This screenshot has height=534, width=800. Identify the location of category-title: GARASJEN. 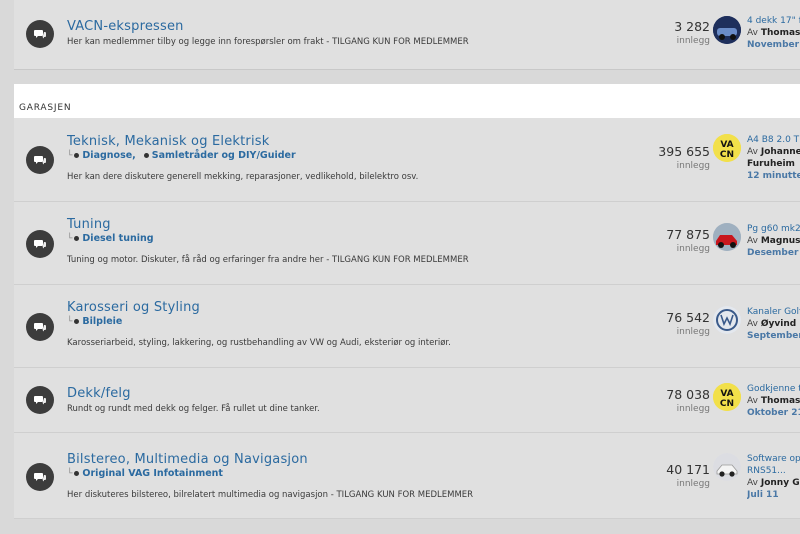
(45, 108).